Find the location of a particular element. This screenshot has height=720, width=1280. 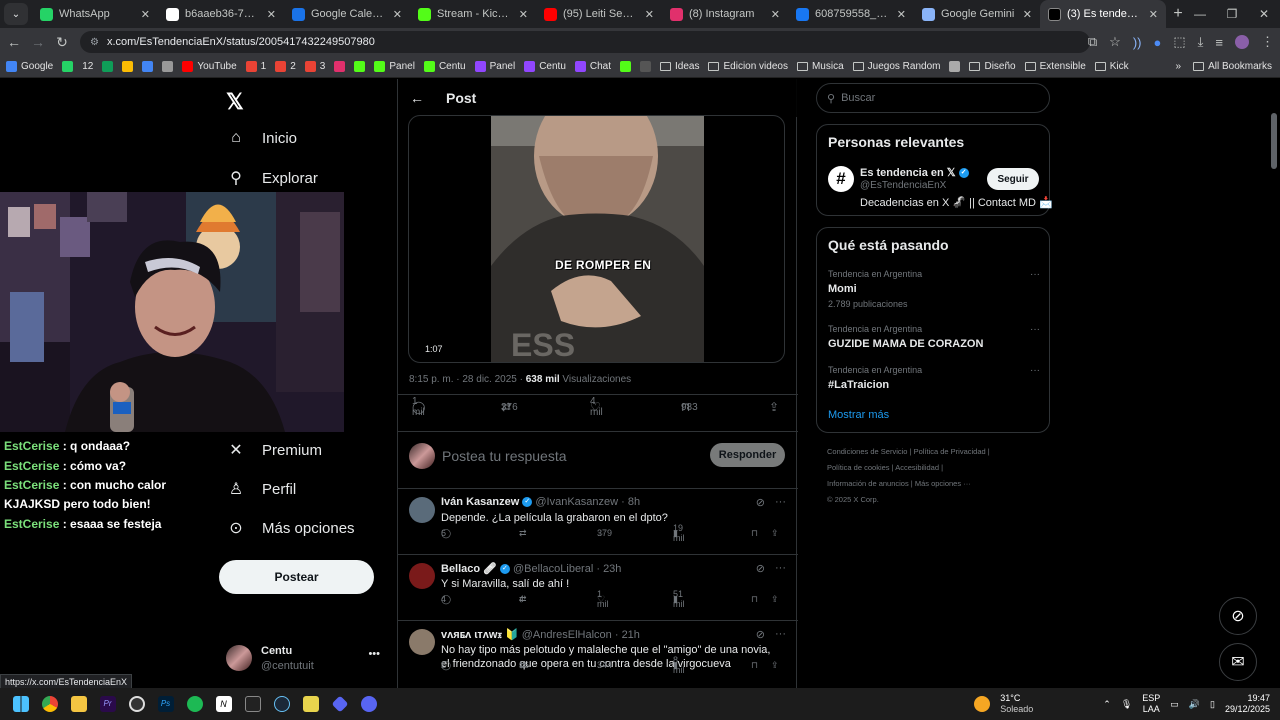

tweet-time: 8h is located at coordinates (634, 502).